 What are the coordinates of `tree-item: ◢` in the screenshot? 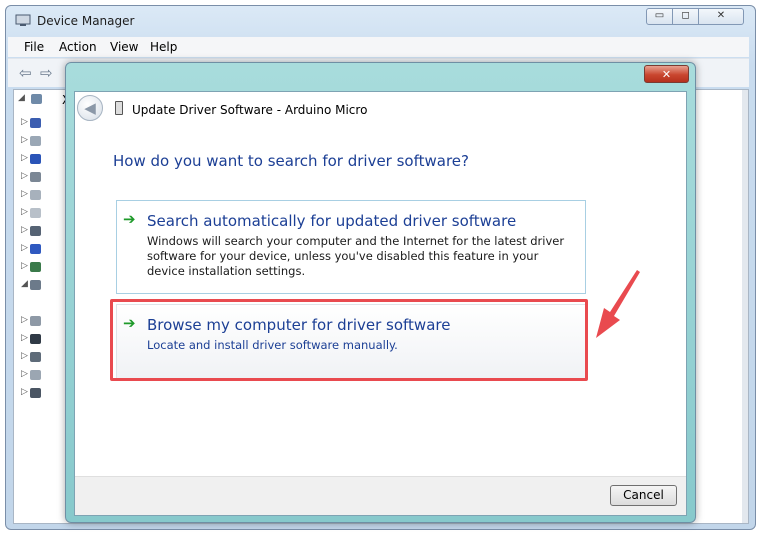 It's located at (29, 286).